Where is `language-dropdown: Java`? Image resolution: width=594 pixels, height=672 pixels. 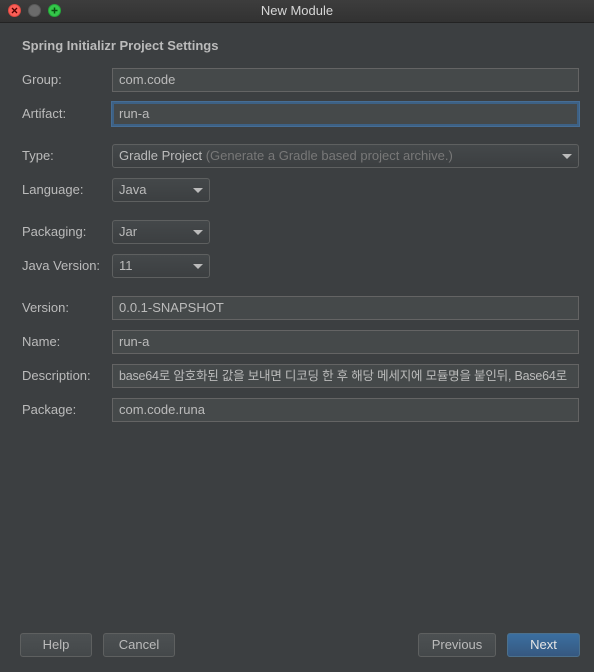 language-dropdown: Java is located at coordinates (161, 190).